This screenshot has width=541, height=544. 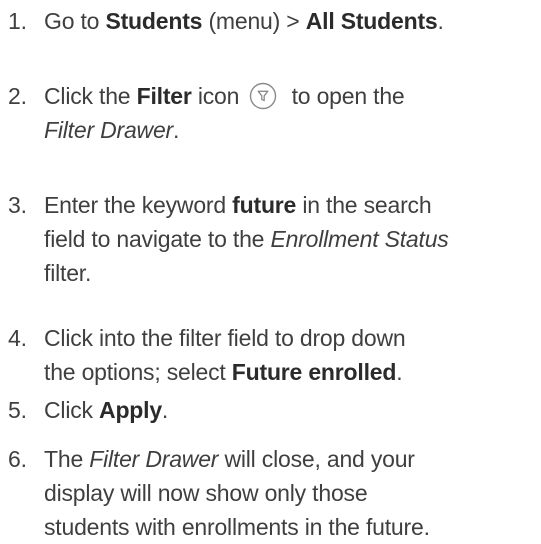 What do you see at coordinates (263, 96) in the screenshot?
I see `filter-icon` at bounding box center [263, 96].